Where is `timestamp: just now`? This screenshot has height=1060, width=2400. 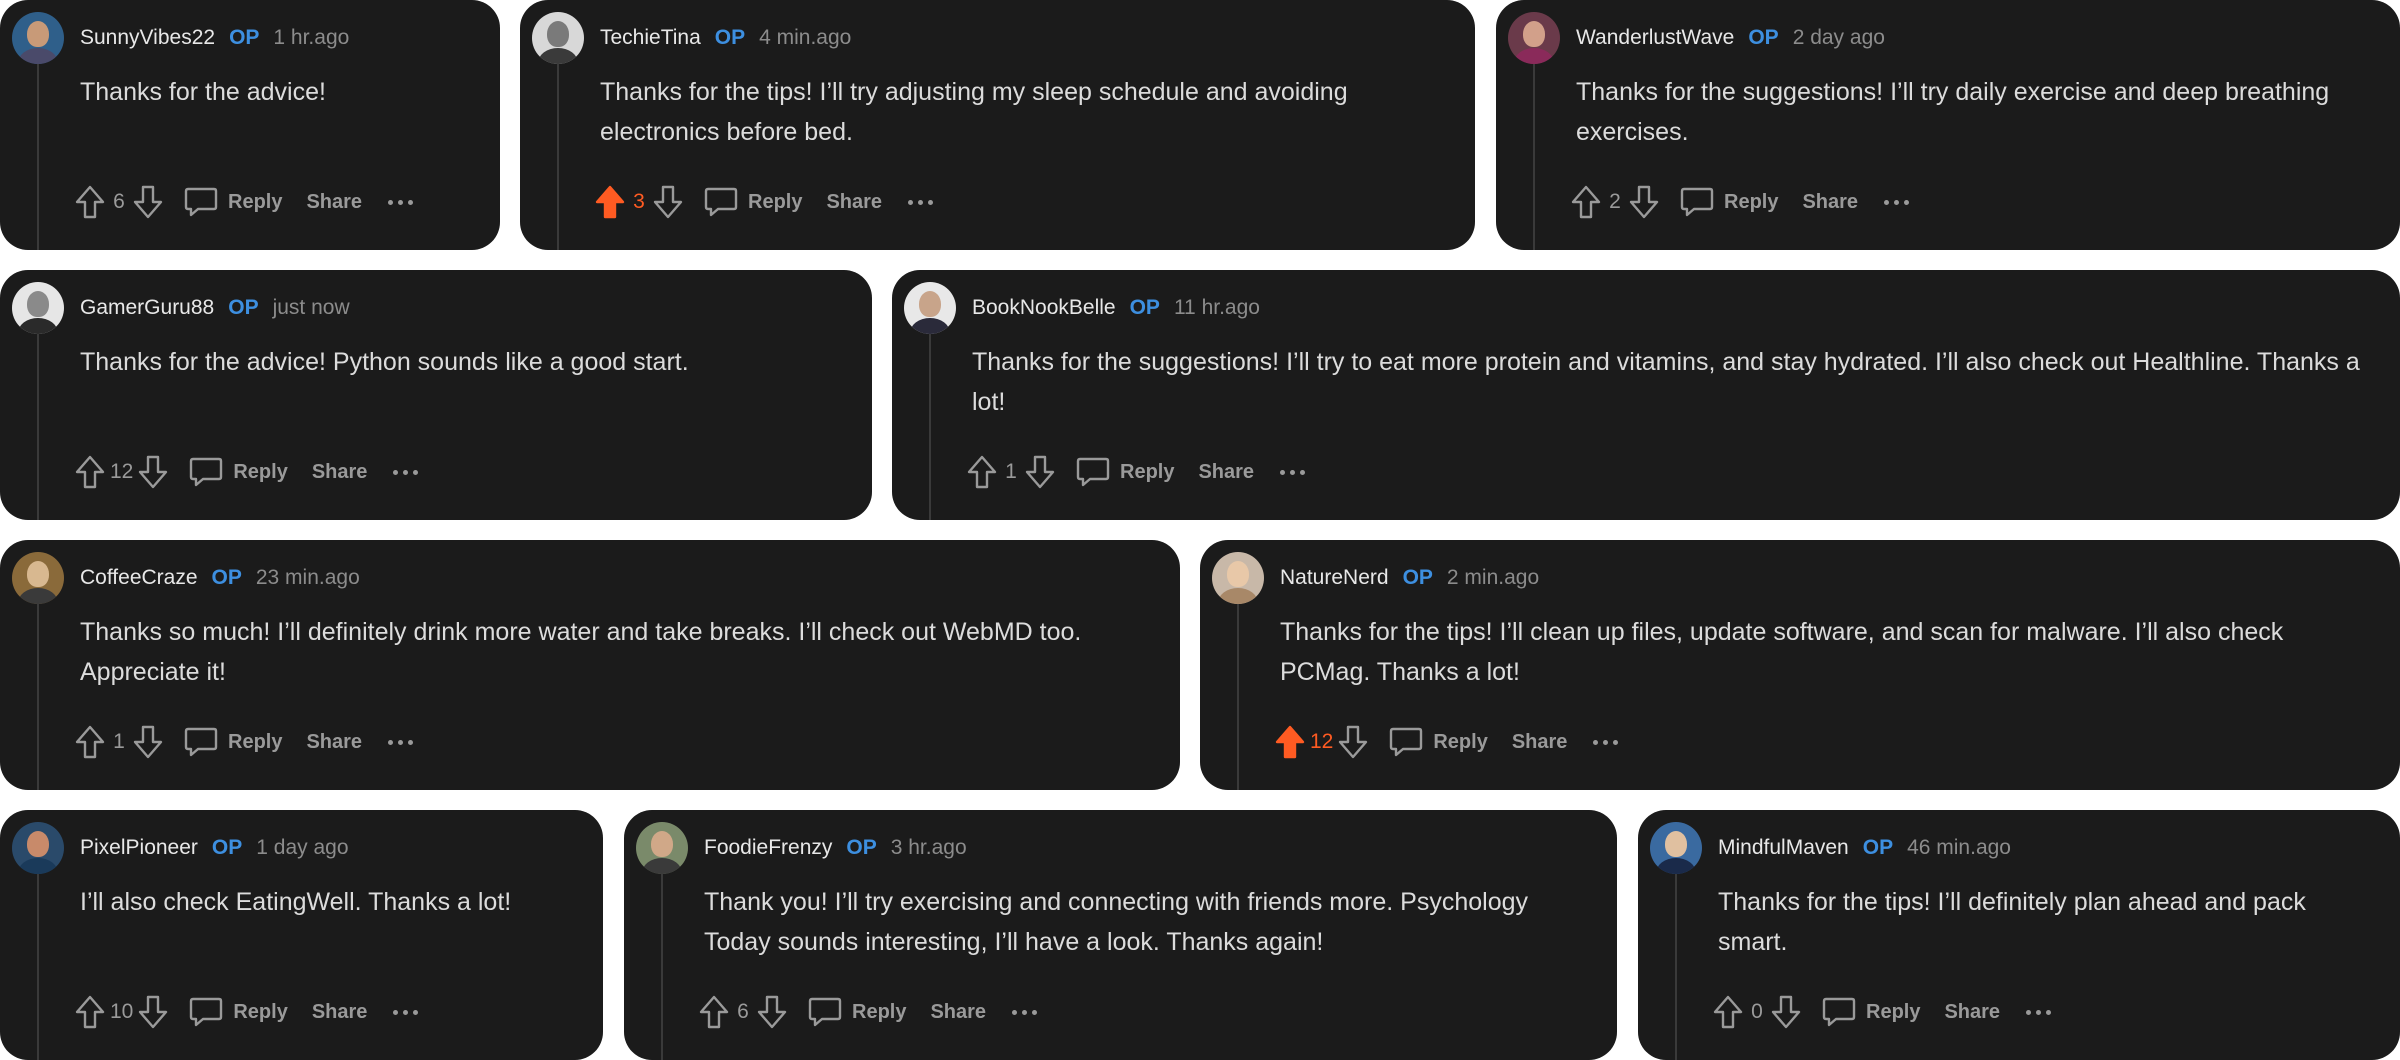
timestamp: just now is located at coordinates (311, 308).